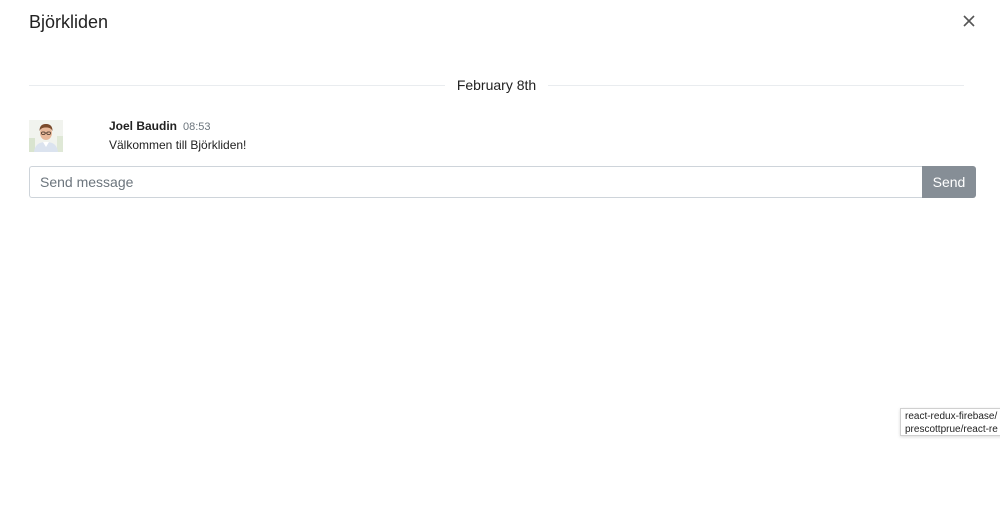  Describe the element at coordinates (197, 127) in the screenshot. I see `message-time: 08:53` at that location.